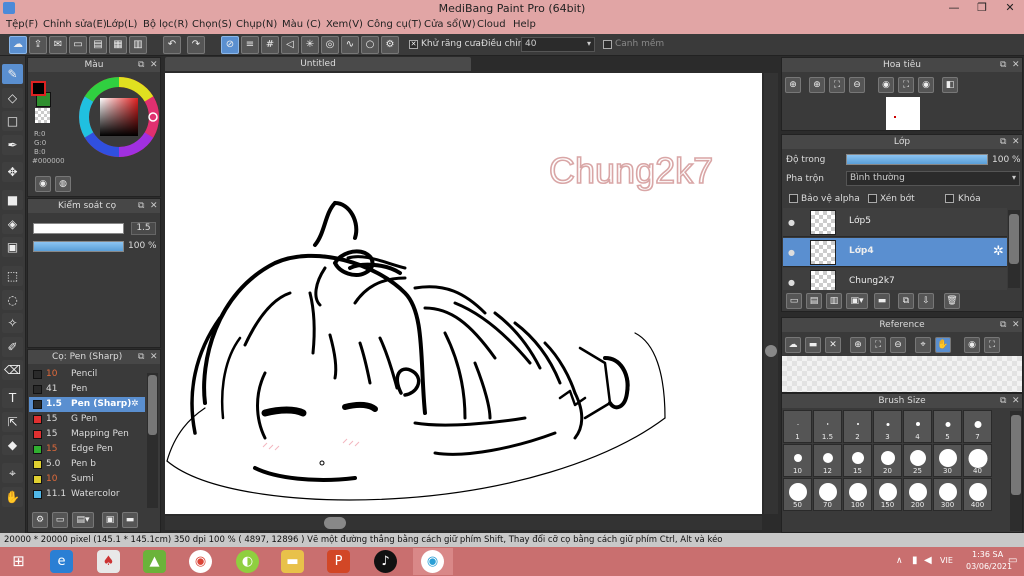 The width and height of the screenshot is (1024, 576). Describe the element at coordinates (857, 85) in the screenshot. I see `zoom-out-icon: ⊖` at that location.